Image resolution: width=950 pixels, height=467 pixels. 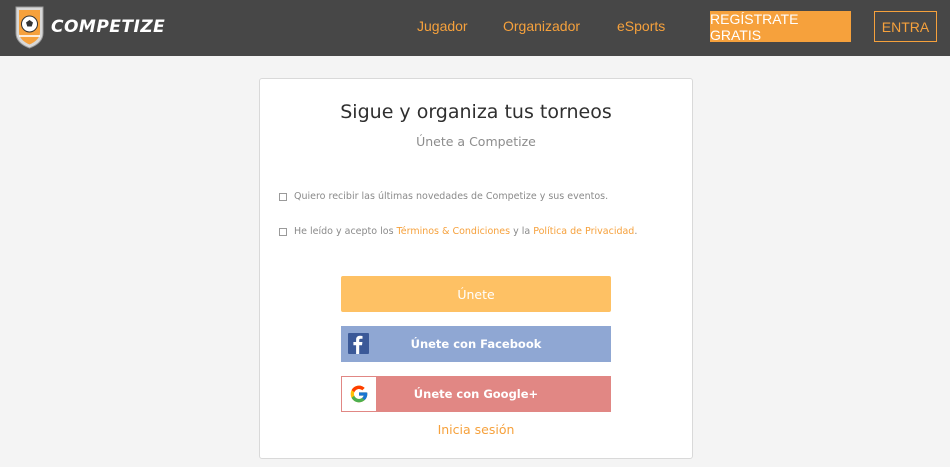 What do you see at coordinates (442, 26) in the screenshot?
I see `nav-link-player: Jugador` at bounding box center [442, 26].